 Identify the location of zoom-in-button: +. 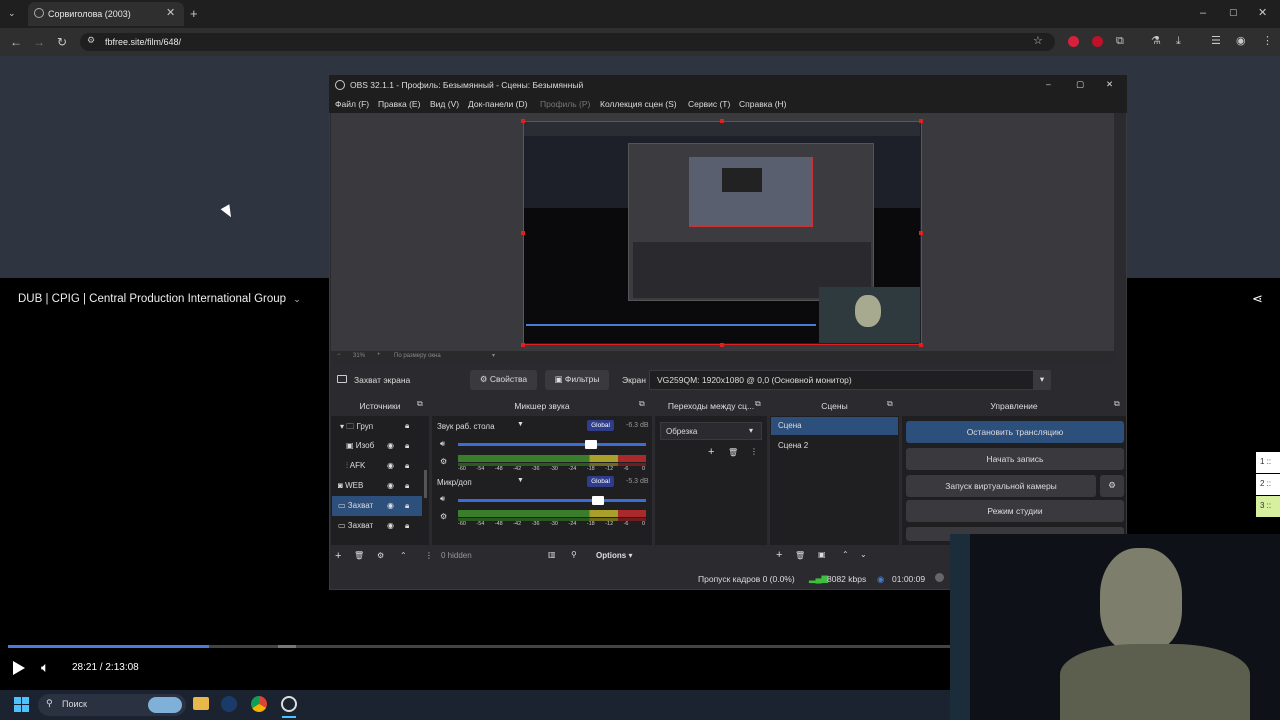
(379, 355).